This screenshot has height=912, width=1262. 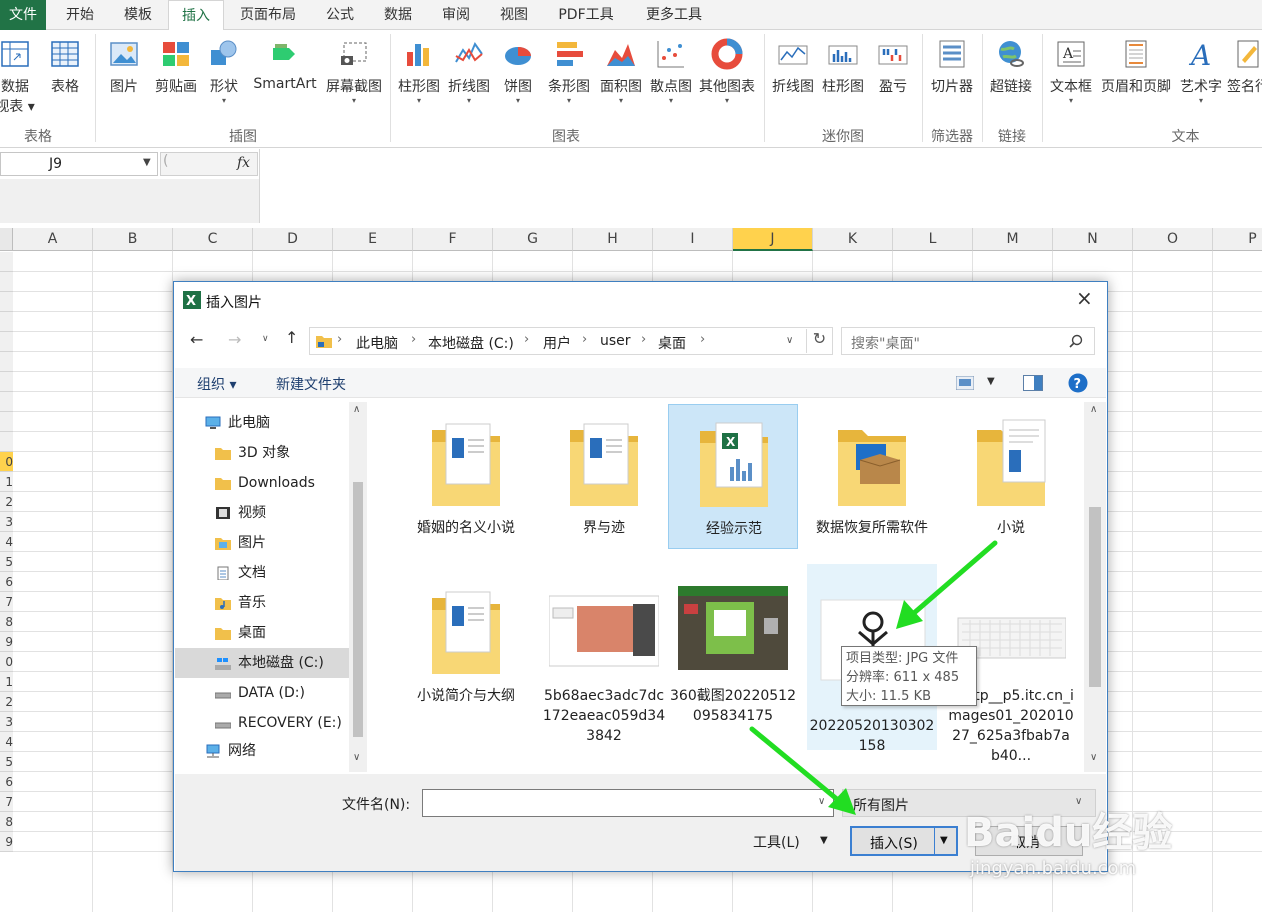 I want to click on close-icon: ×, so click(x=1084, y=298).